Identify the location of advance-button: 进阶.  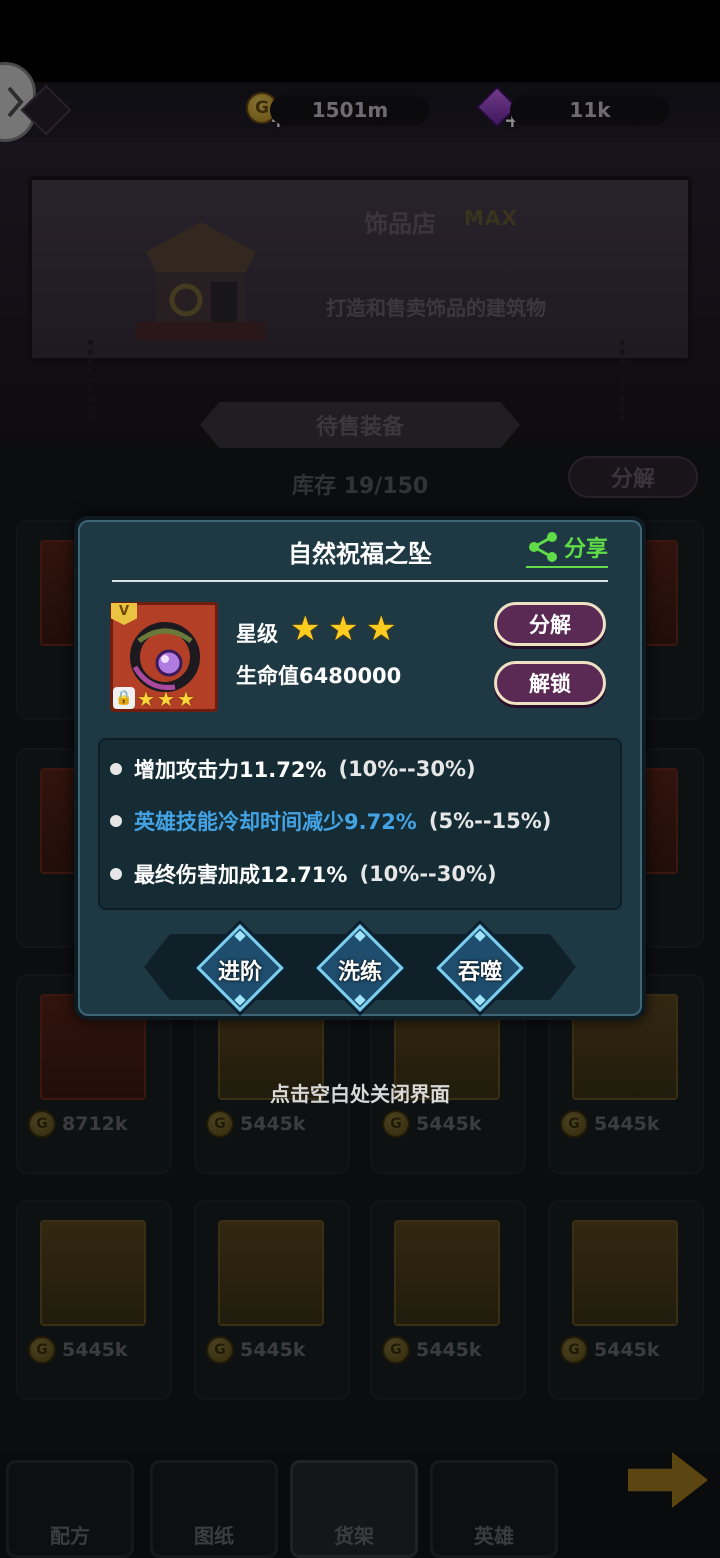
(240, 968).